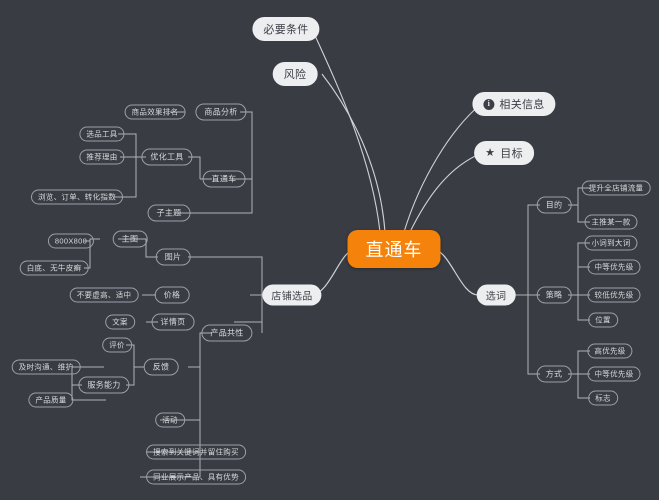  I want to click on node-ji-shi-gou-tong-wei-hu: 及时沟通、维护, so click(46, 367).